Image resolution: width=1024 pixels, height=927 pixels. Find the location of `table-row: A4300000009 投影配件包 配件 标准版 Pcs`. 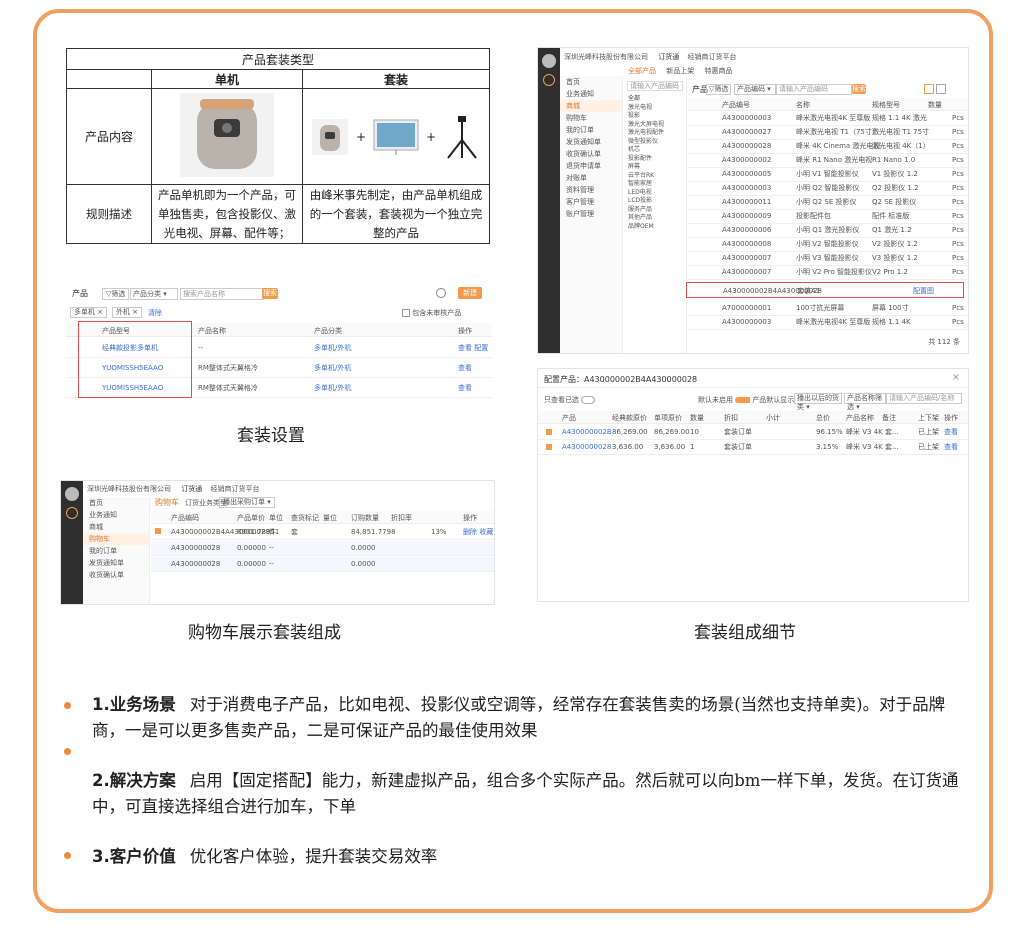

table-row: A4300000009 投影配件包 配件 标准版 Pcs is located at coordinates (828, 217).